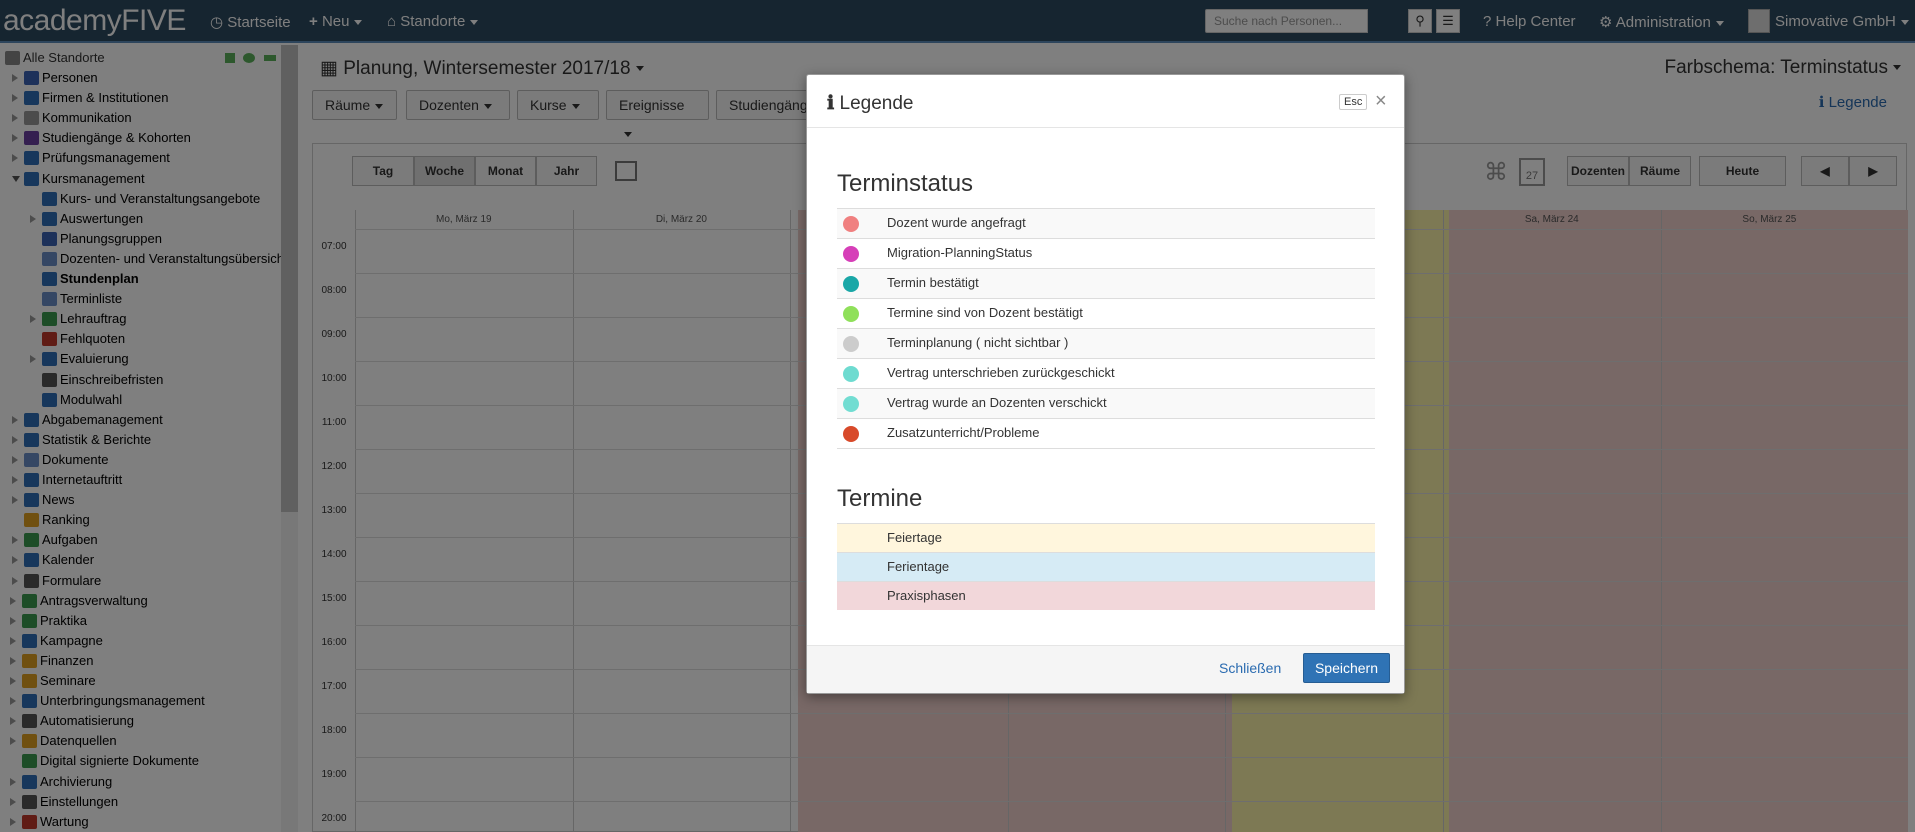 The height and width of the screenshot is (832, 1915). Describe the element at coordinates (960, 252) in the screenshot. I see `legend-label: Migration-PlanningStatus` at that location.